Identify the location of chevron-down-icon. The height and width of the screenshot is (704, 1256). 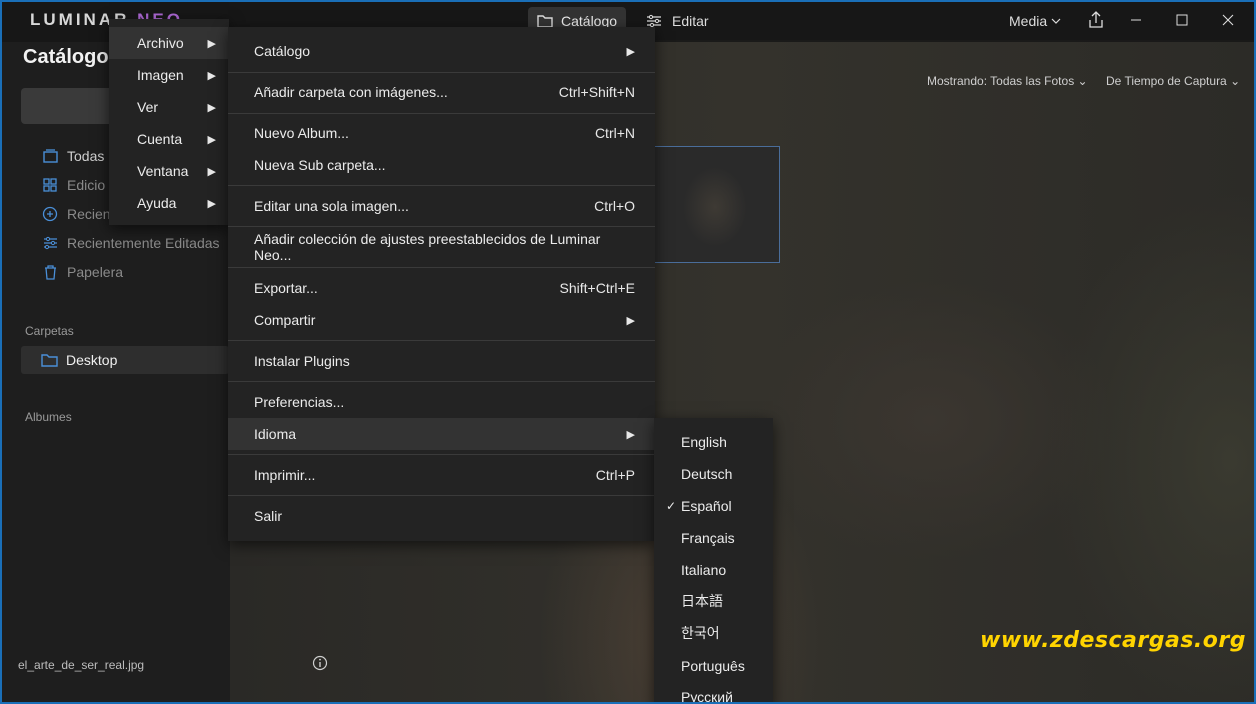
(1056, 21).